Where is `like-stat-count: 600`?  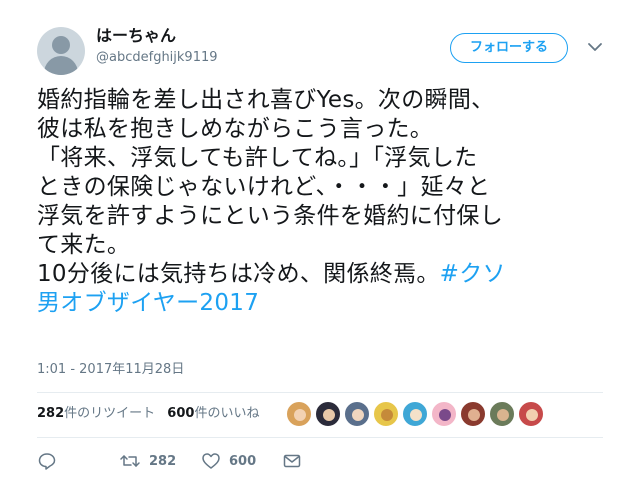 like-stat-count: 600 is located at coordinates (181, 413).